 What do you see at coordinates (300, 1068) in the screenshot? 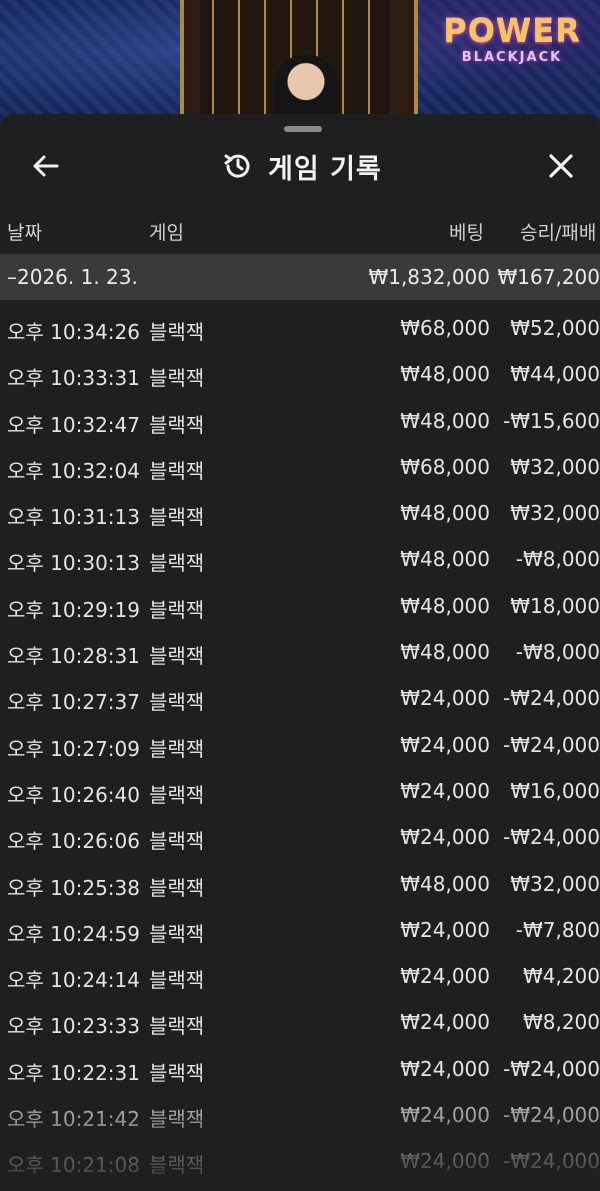
I see `history-row: 오후 10:22:31 블랙잭 ₩24,000 -₩24,000` at bounding box center [300, 1068].